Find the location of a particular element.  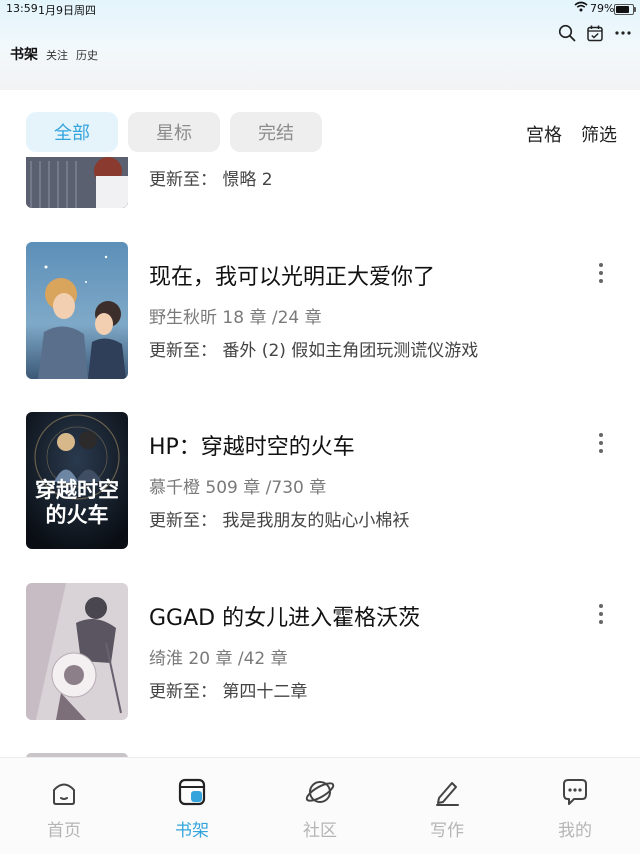

nav-label: 首页 is located at coordinates (64, 831).